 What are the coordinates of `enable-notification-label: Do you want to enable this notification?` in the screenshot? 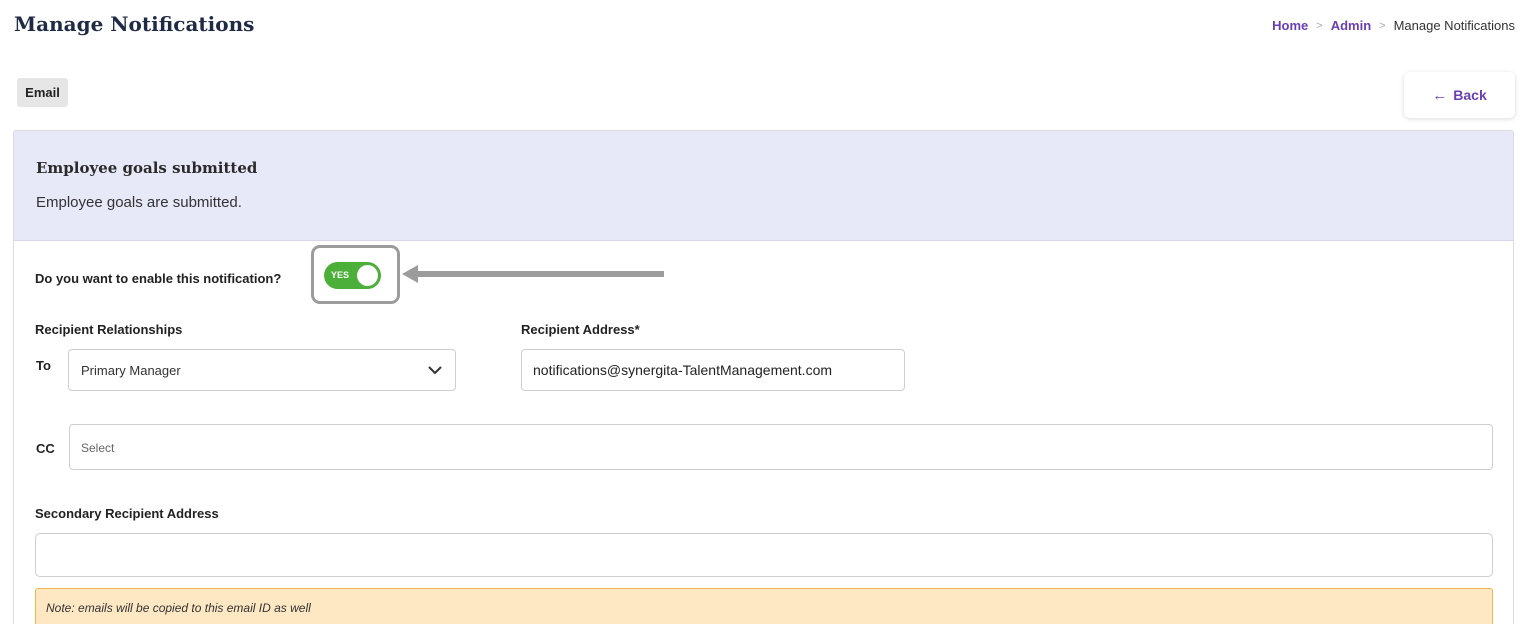 It's located at (158, 278).